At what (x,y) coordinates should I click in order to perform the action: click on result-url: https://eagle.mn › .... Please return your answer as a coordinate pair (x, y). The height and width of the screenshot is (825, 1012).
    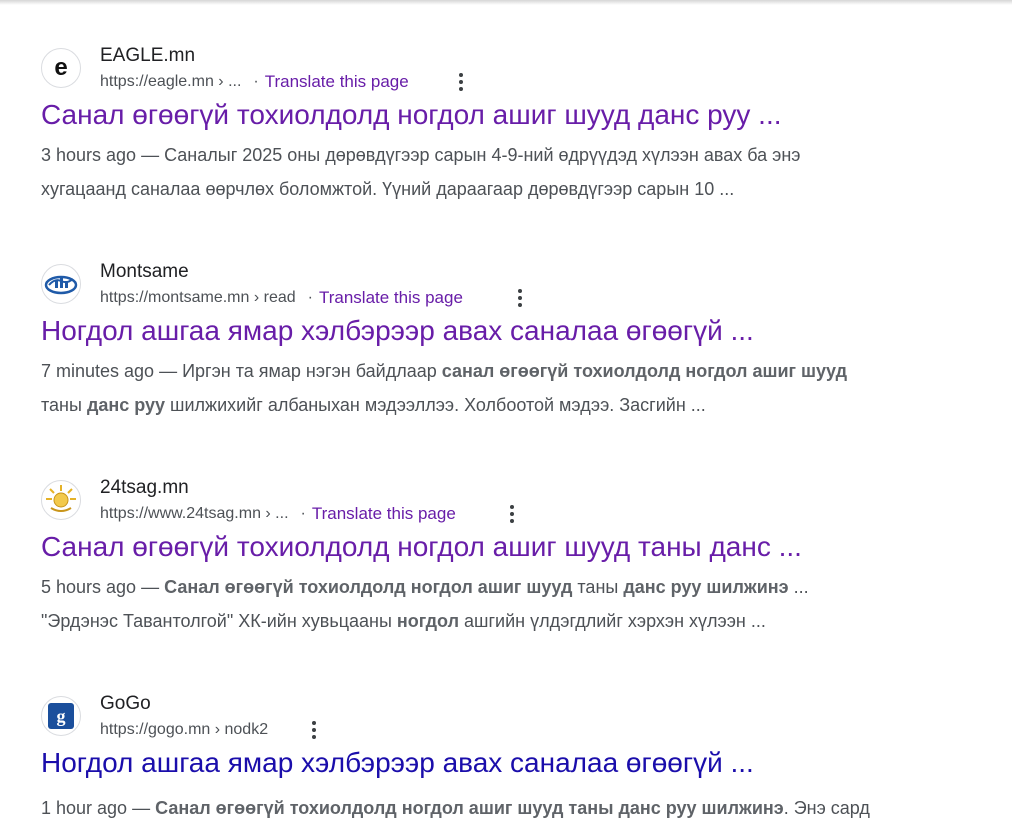
    Looking at the image, I should click on (170, 82).